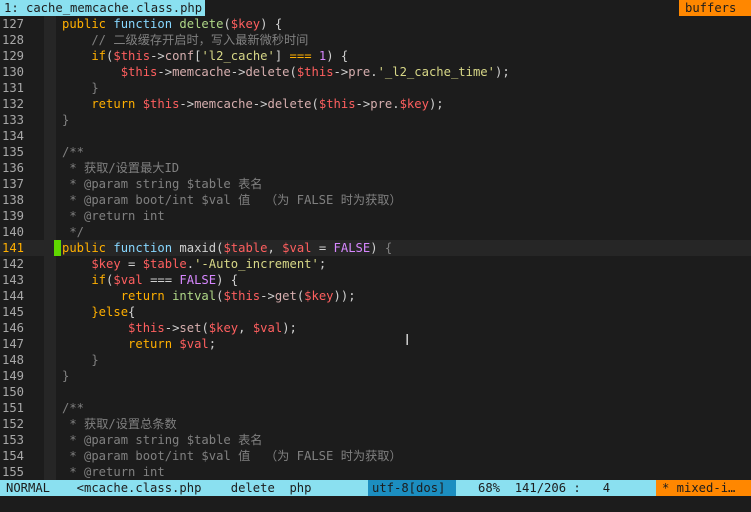 The image size is (751, 512). I want to click on code-token: memcache, so click(201, 72).